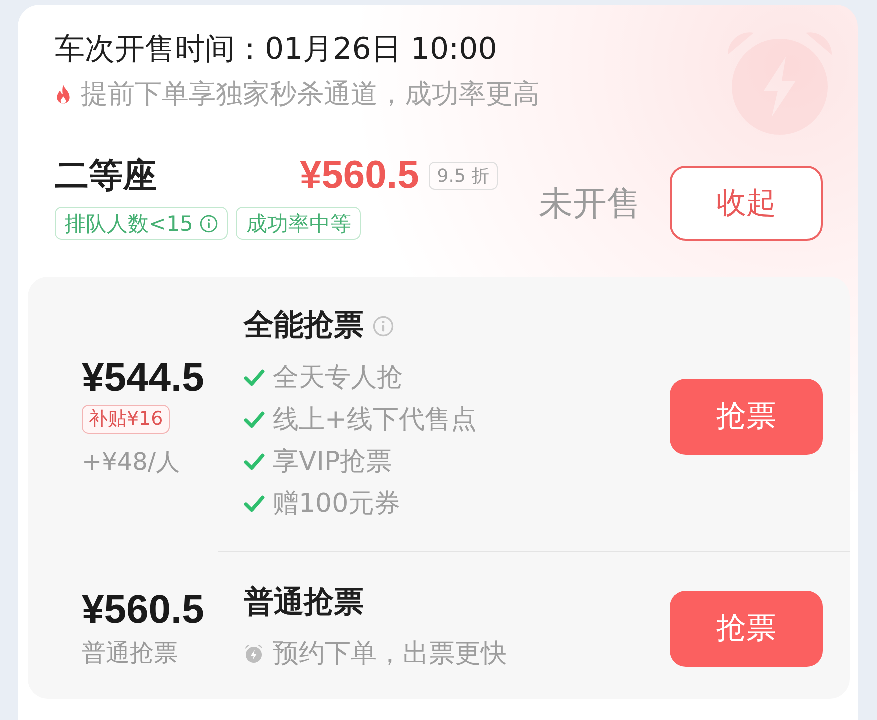 The width and height of the screenshot is (877, 720). Describe the element at coordinates (360, 176) in the screenshot. I see `seat-price: ¥560.5` at that location.